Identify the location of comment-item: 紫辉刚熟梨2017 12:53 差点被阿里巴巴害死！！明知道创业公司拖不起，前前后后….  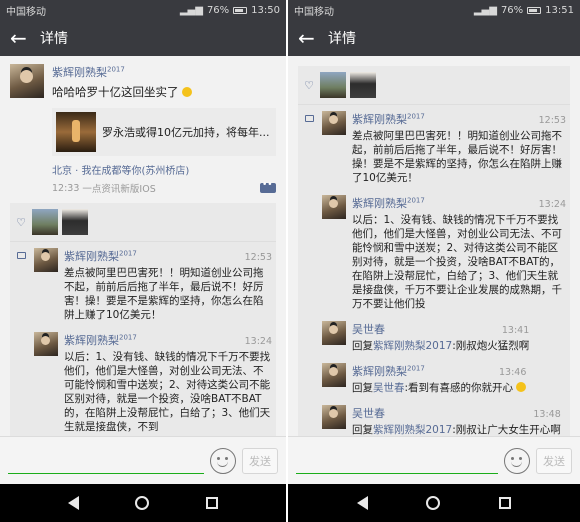
(434, 147).